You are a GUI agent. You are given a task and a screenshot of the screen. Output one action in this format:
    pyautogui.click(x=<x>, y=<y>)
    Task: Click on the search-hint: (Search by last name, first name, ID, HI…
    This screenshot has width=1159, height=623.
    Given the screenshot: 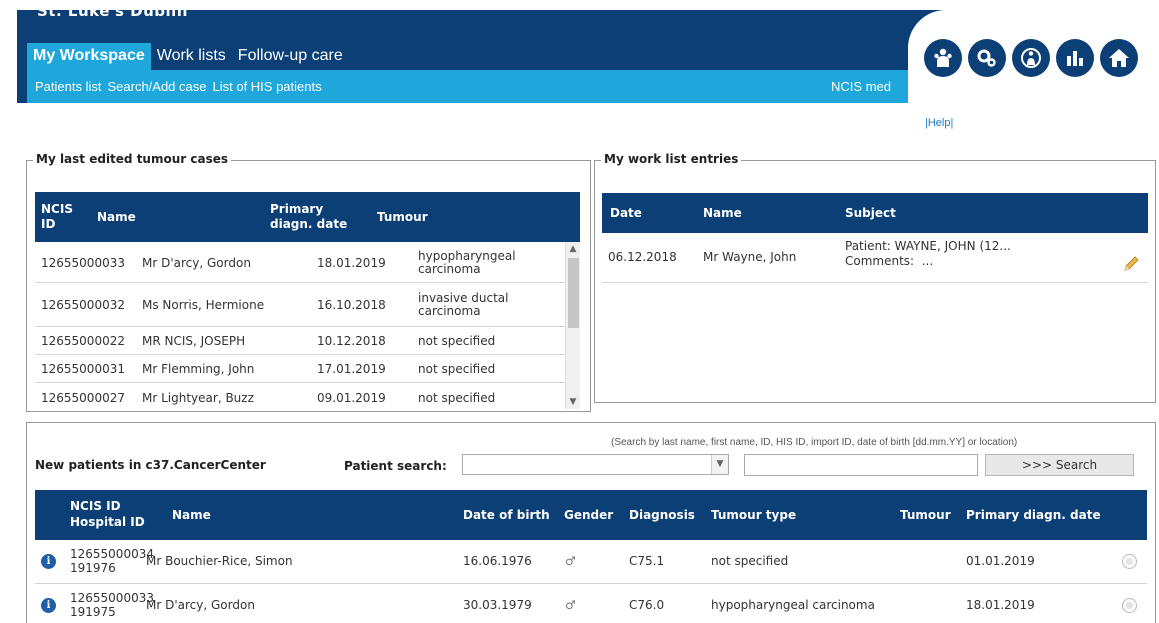 What is the action you would take?
    pyautogui.click(x=814, y=442)
    